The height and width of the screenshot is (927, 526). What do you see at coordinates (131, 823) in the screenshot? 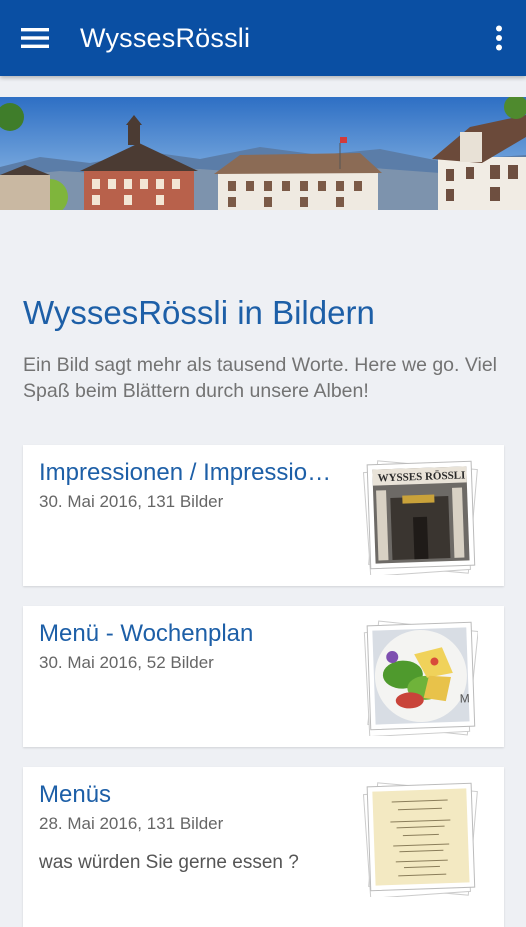
I see `album-meta: 28. Mai 2016, 131 Bilder` at bounding box center [131, 823].